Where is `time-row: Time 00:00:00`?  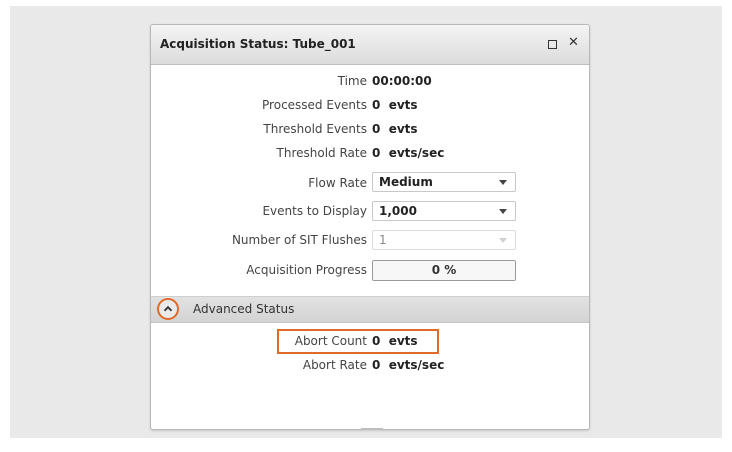
time-row: Time 00:00:00 is located at coordinates (370, 84).